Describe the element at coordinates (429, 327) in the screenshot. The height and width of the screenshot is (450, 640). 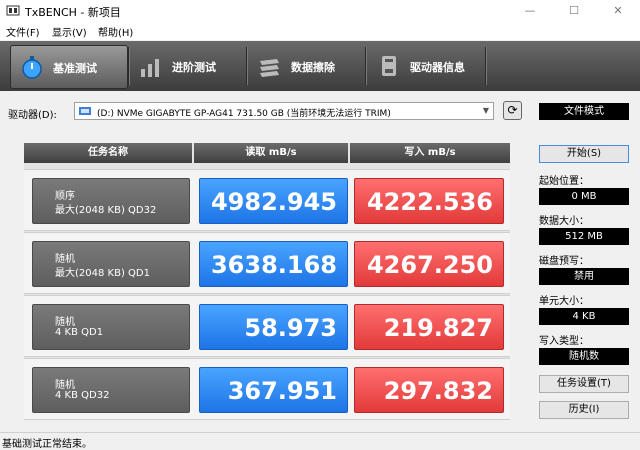
I see `write-value: 219.827` at that location.